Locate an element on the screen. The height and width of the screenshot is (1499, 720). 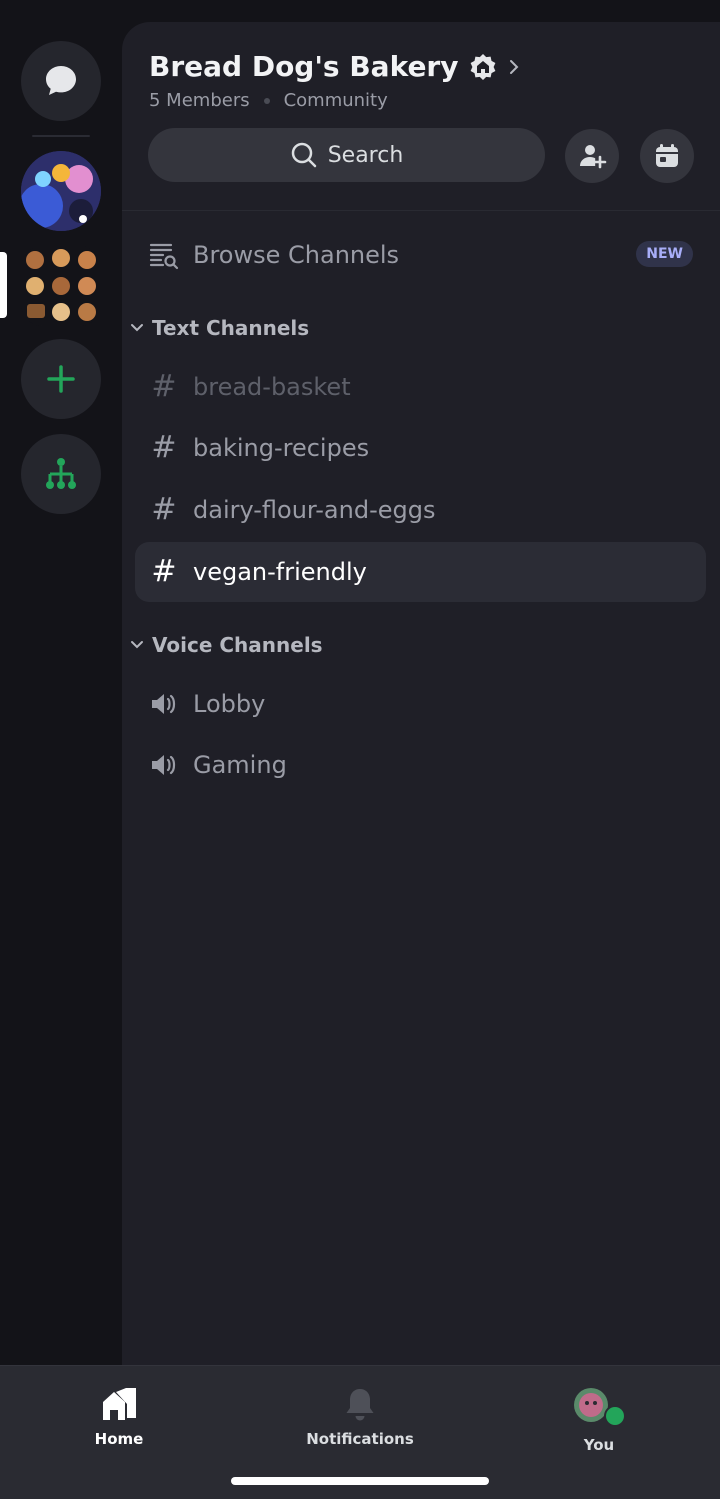
invite-button is located at coordinates (592, 156).